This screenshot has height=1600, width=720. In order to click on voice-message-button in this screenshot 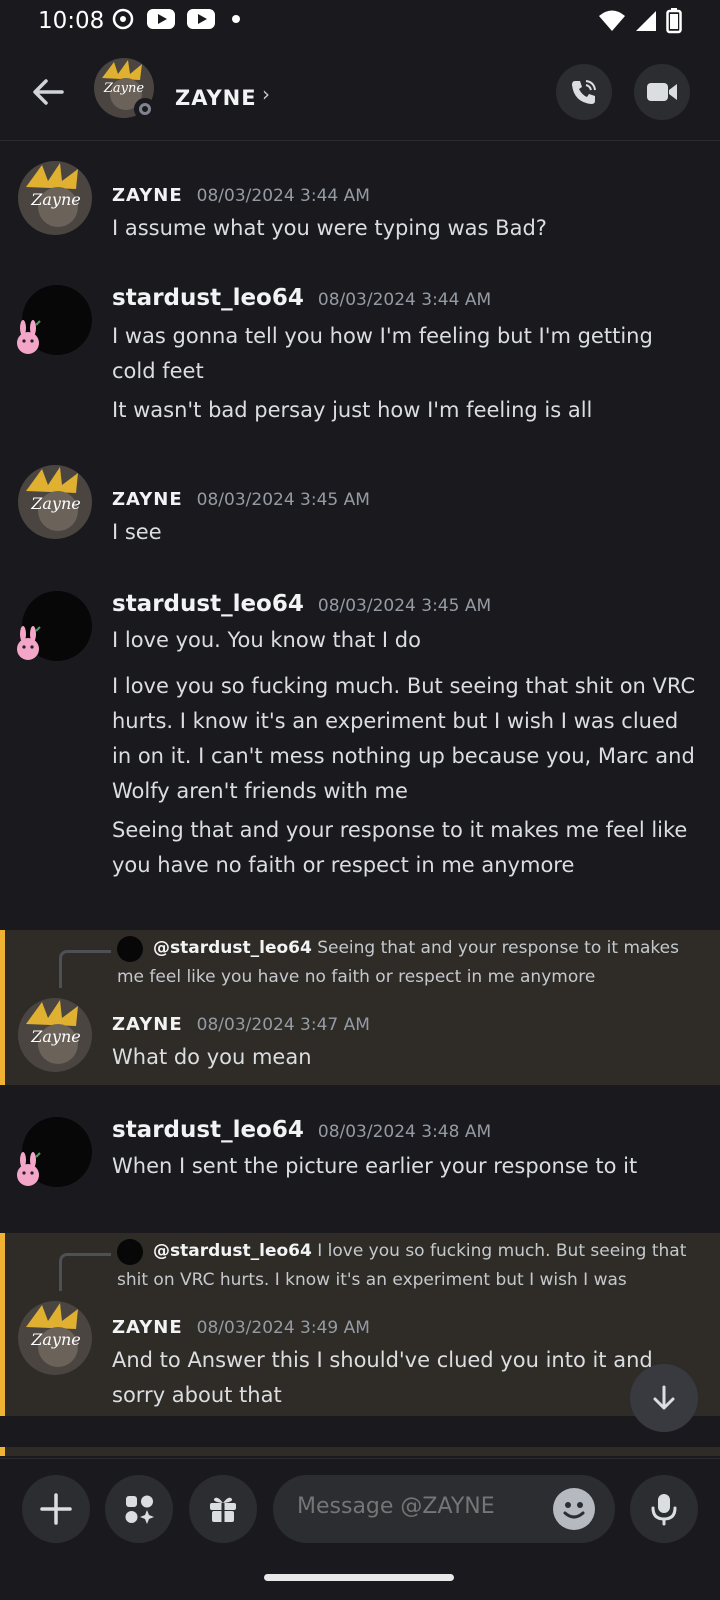, I will do `click(664, 1509)`.